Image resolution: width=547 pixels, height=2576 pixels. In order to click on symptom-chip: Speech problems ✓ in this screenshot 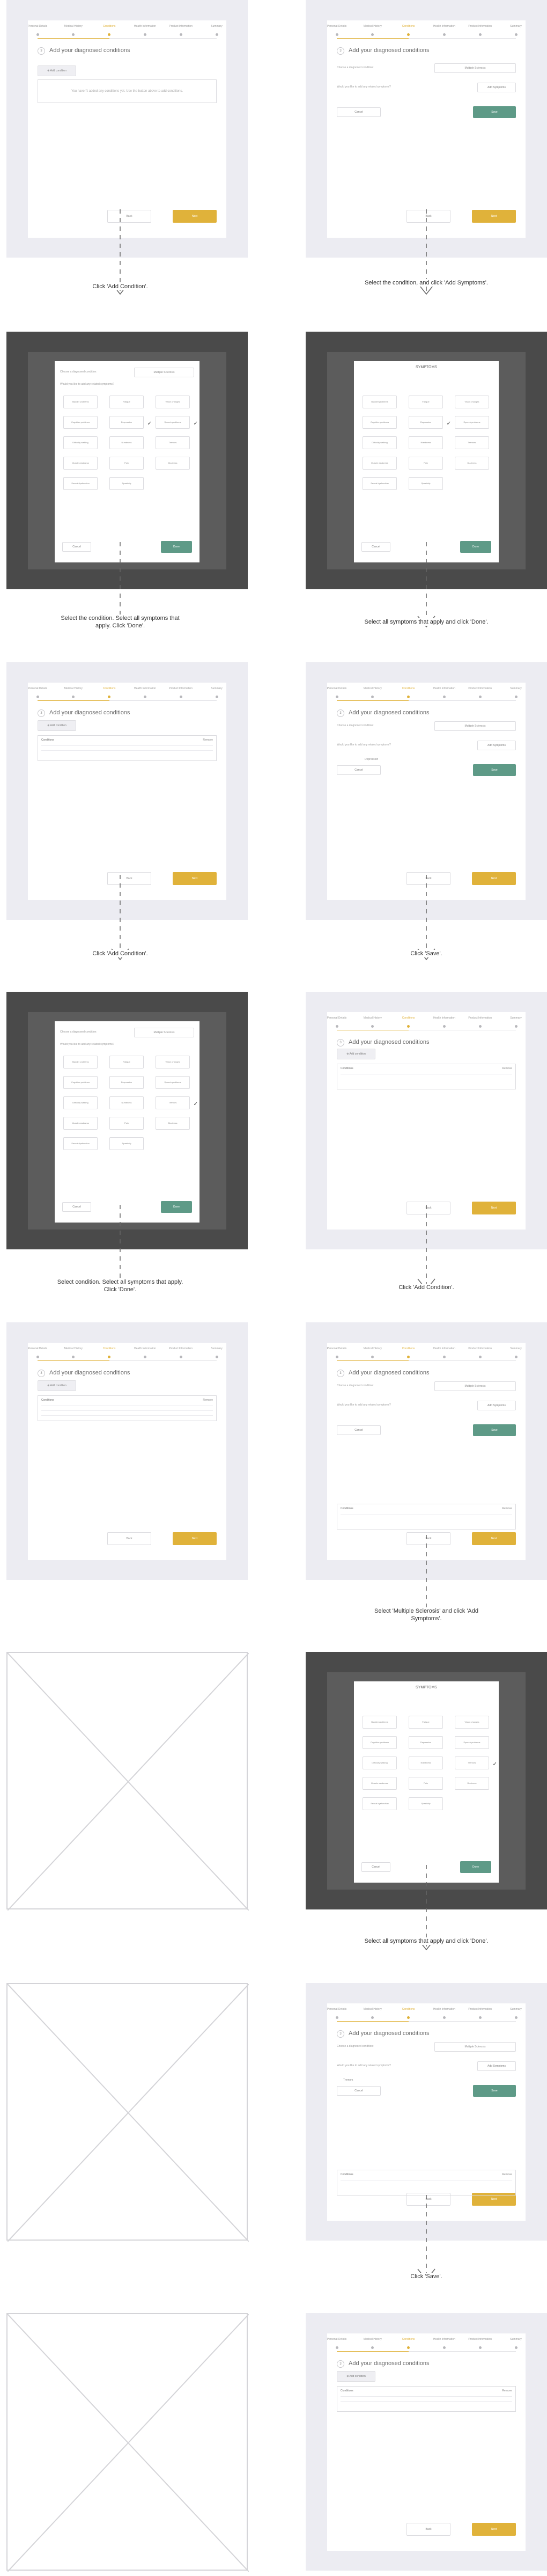, I will do `click(177, 422)`.